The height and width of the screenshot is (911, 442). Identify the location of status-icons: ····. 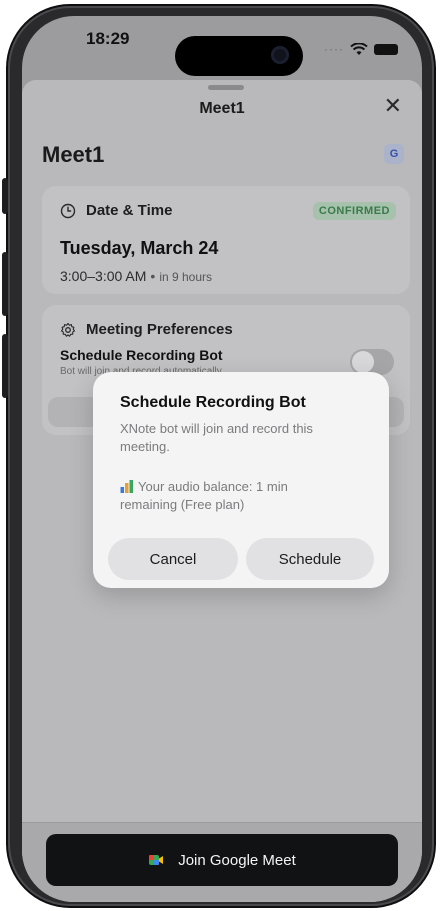
(361, 49).